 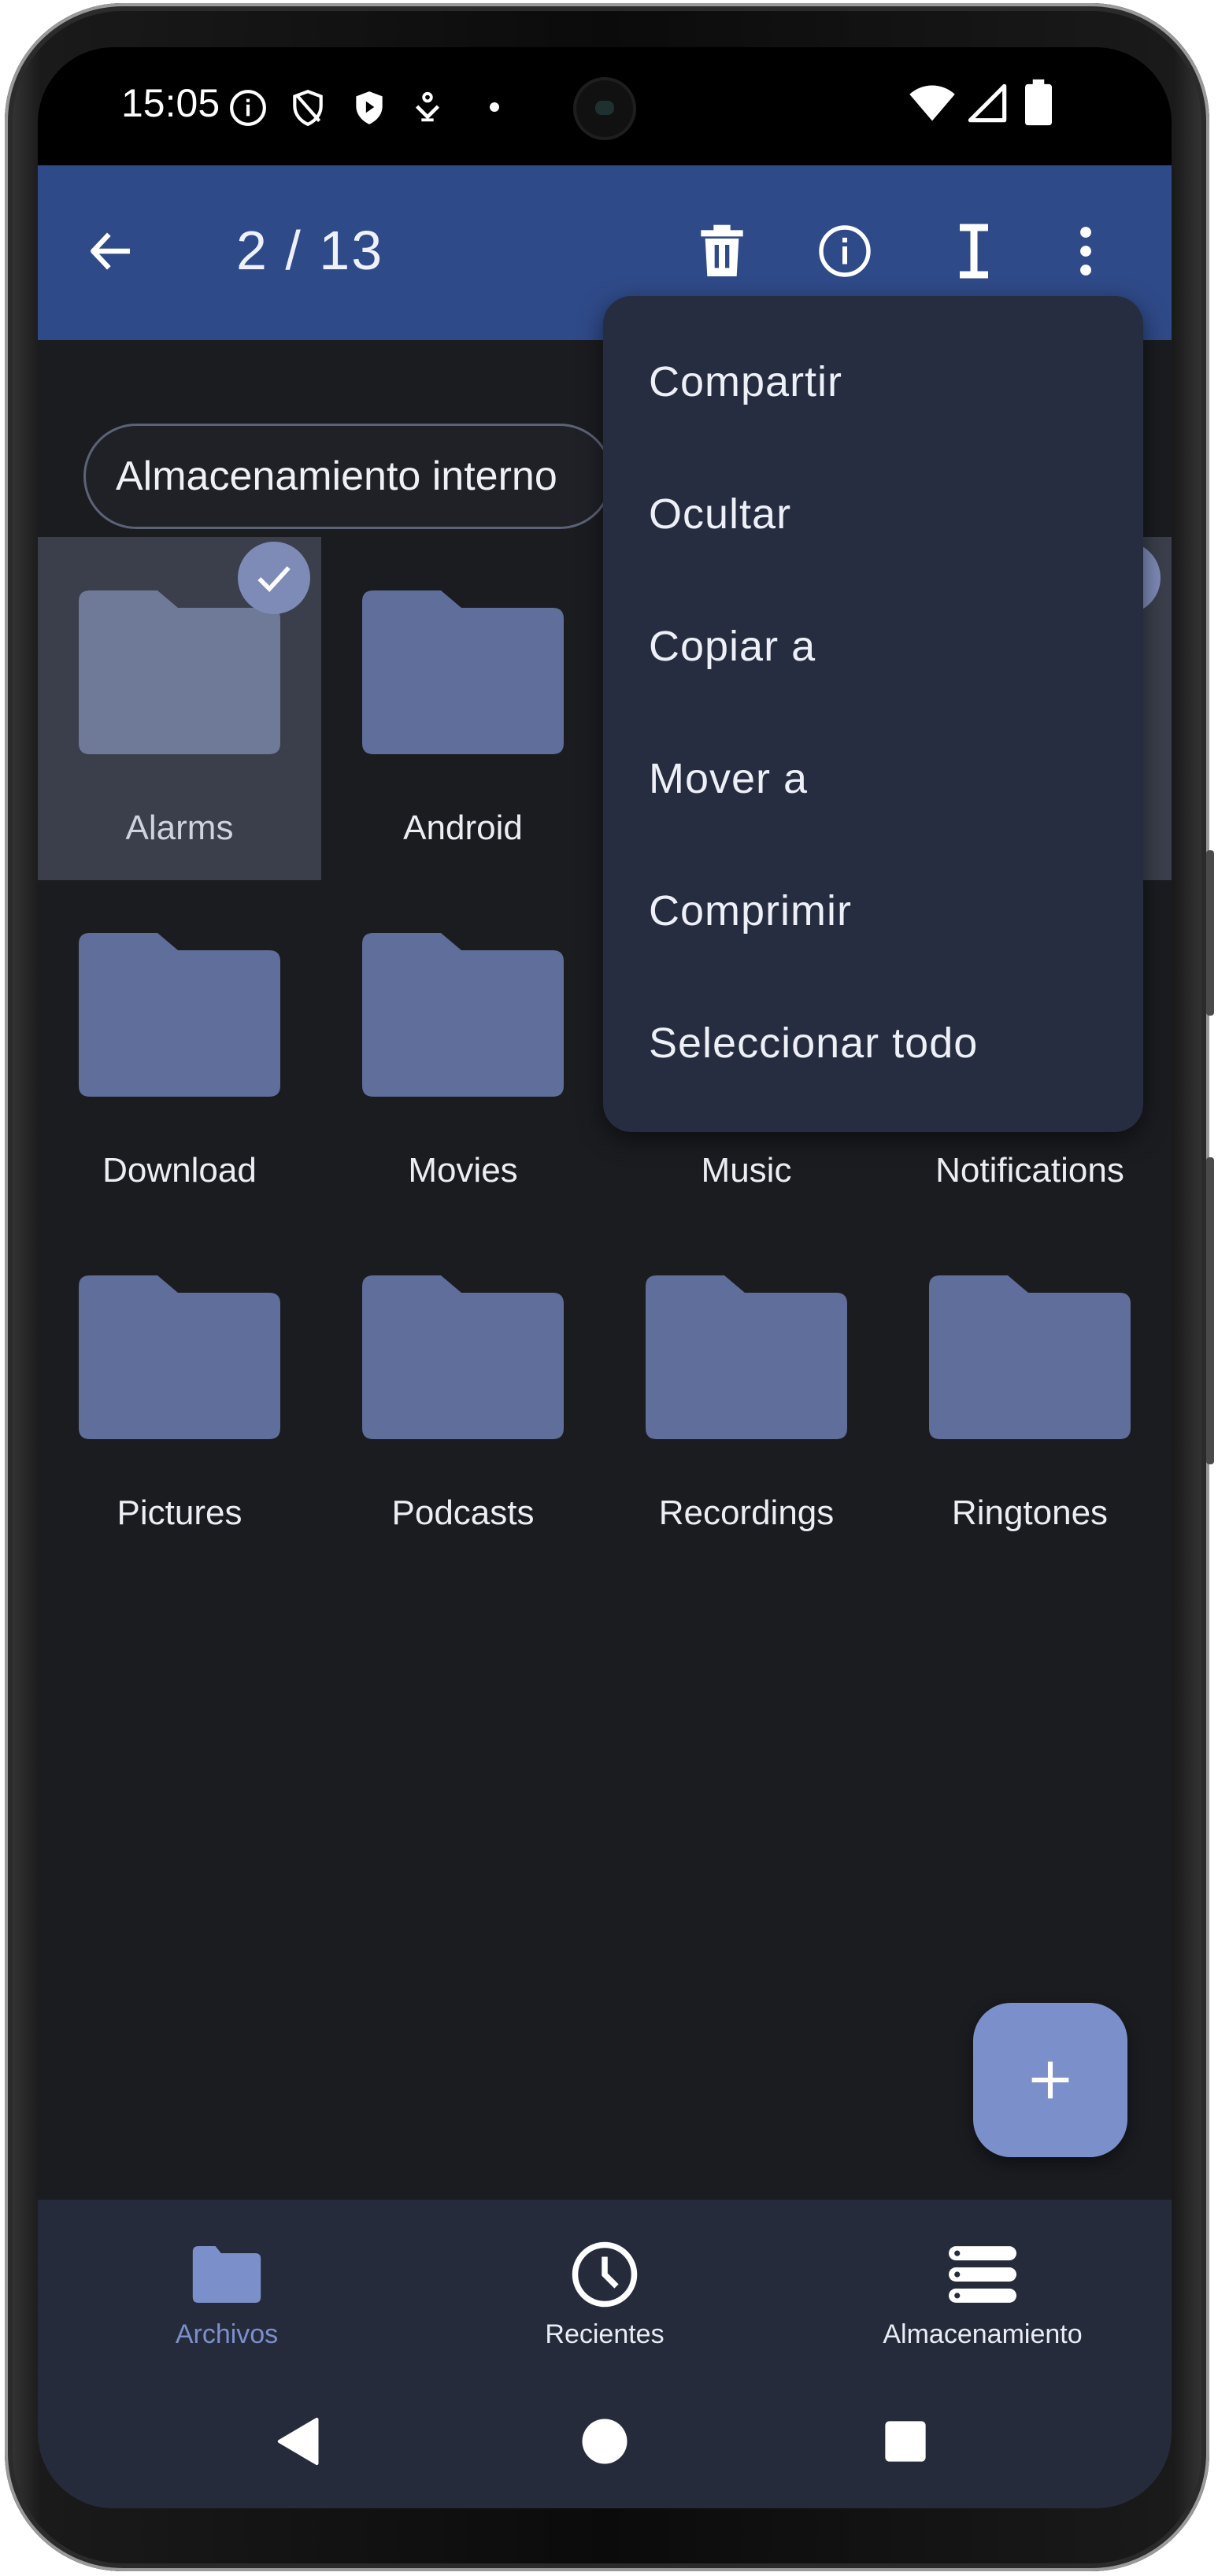 I want to click on info-status-icon, so click(x=248, y=108).